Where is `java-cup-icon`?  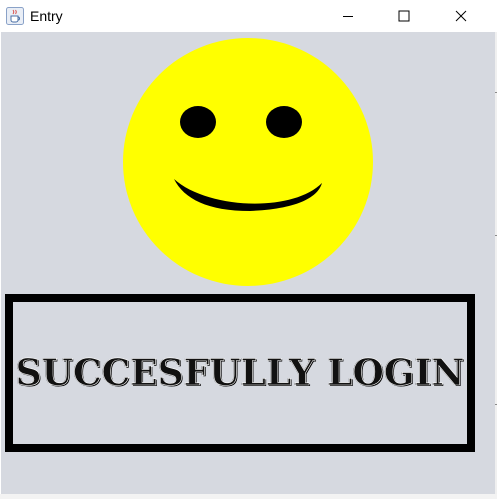 java-cup-icon is located at coordinates (15, 16).